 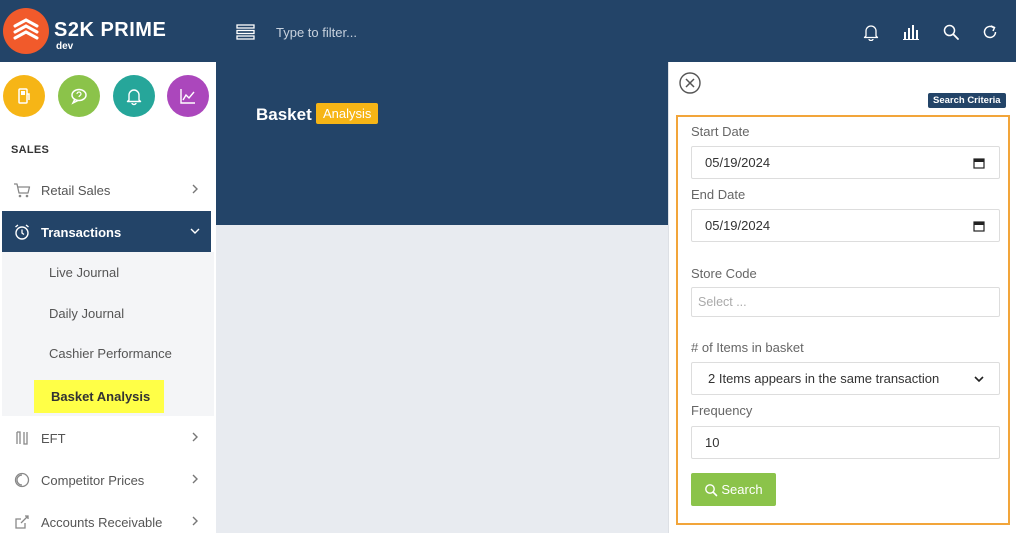 I want to click on sidebar-item-retail-sales: Retail Sales, so click(x=106, y=190).